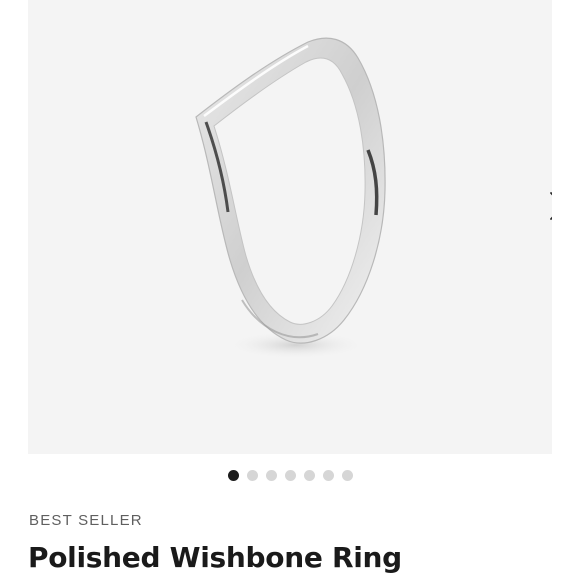 This screenshot has height=580, width=580. What do you see at coordinates (551, 206) in the screenshot?
I see `chevron-right-icon` at bounding box center [551, 206].